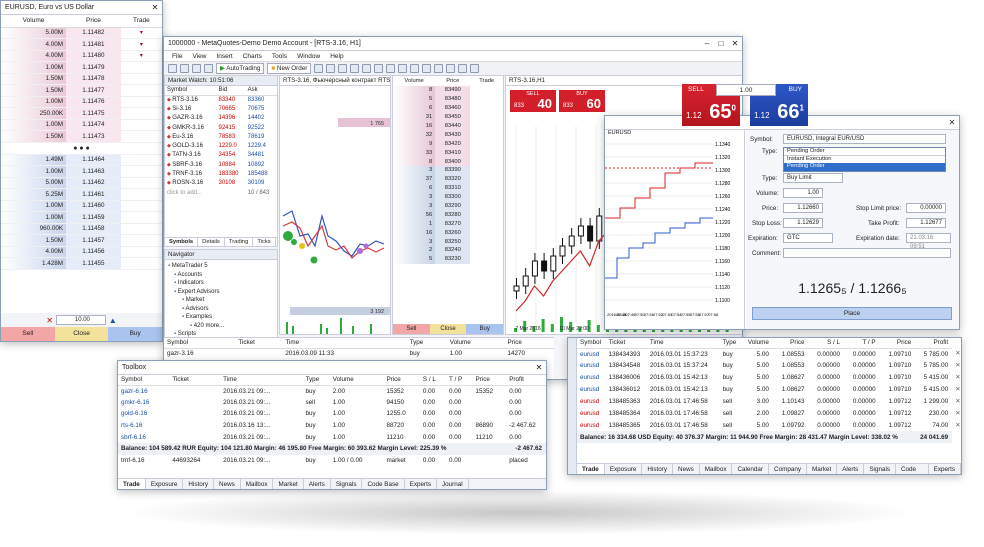 The height and width of the screenshot is (547, 984). What do you see at coordinates (448, 215) in the screenshot?
I see `rts-dom-row: 56 83280` at bounding box center [448, 215].